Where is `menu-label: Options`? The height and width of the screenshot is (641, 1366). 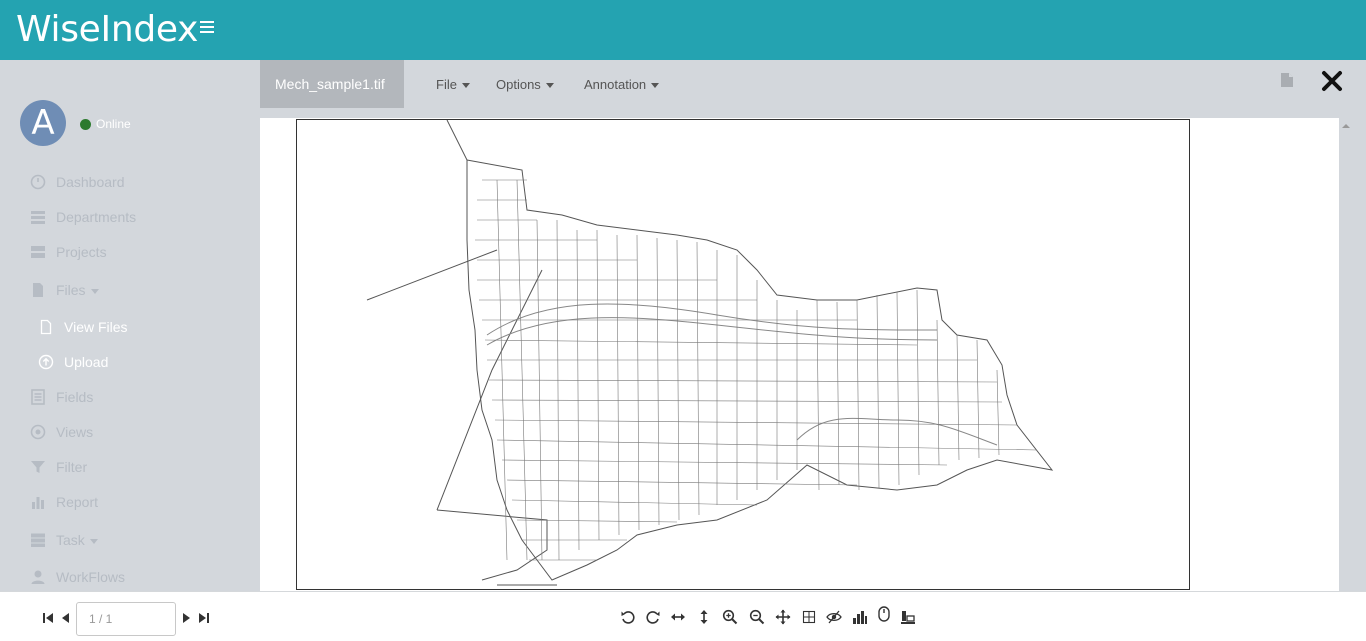
menu-label: Options is located at coordinates (518, 84).